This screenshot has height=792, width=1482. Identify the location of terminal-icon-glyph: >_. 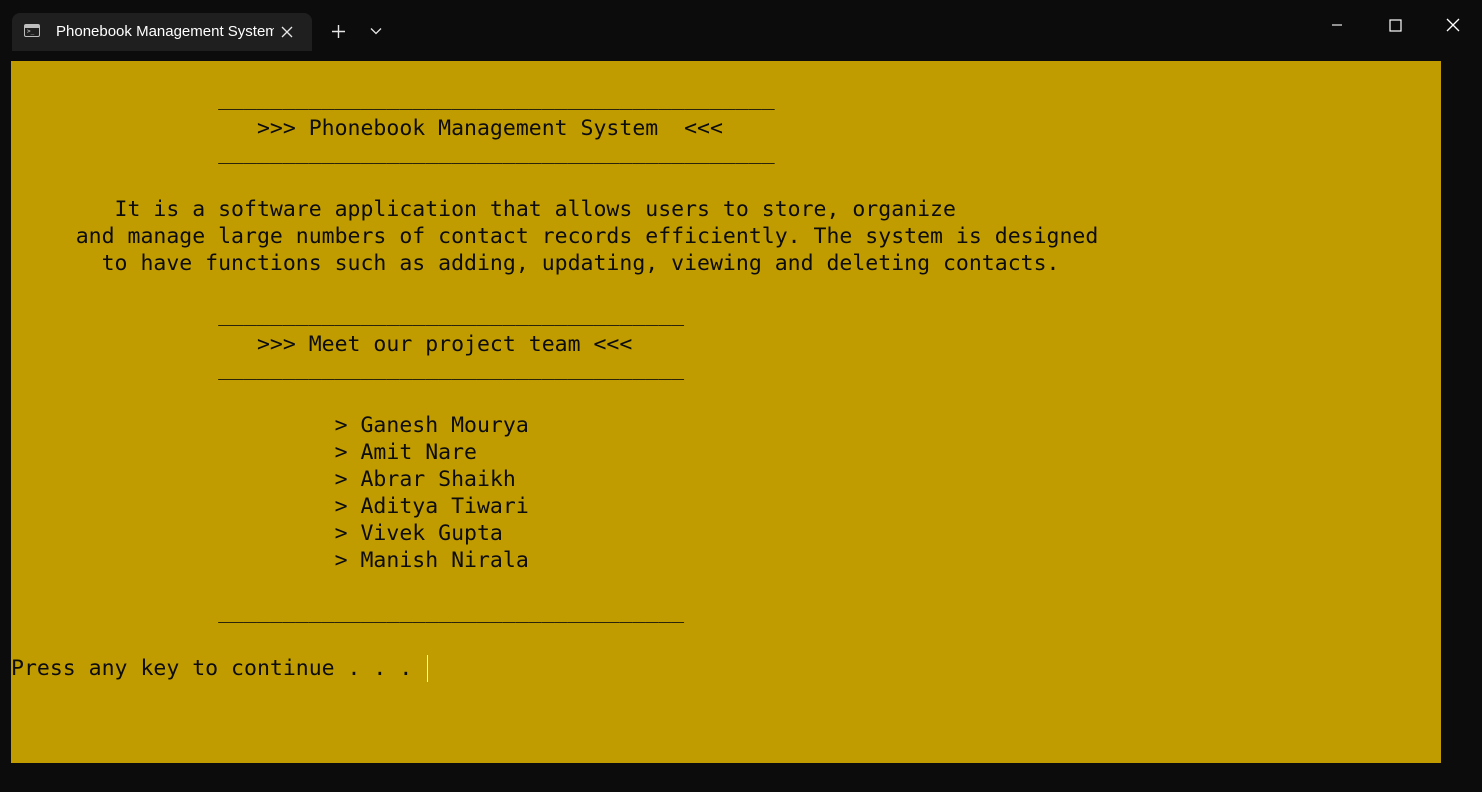
(31, 31).